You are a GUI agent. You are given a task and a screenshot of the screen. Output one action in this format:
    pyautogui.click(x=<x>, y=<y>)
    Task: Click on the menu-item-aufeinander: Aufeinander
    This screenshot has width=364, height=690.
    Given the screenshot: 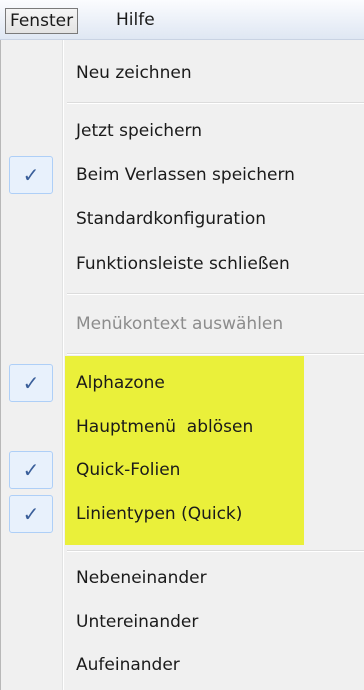 What is the action you would take?
    pyautogui.click(x=128, y=665)
    